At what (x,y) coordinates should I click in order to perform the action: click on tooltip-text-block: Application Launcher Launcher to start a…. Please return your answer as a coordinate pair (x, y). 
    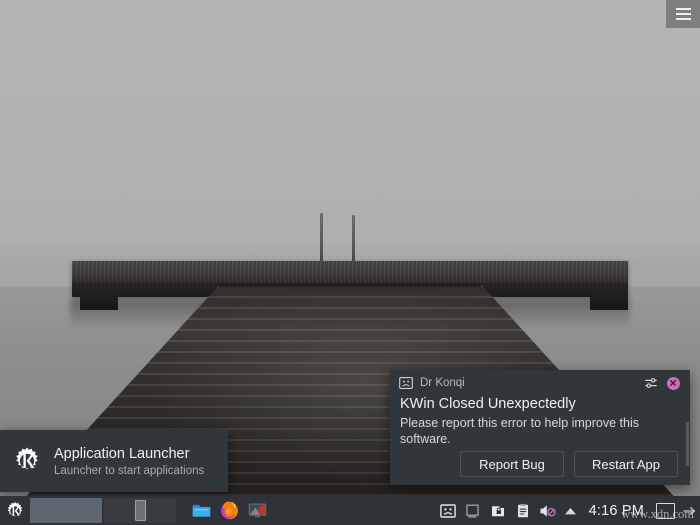
    Looking at the image, I should click on (129, 461).